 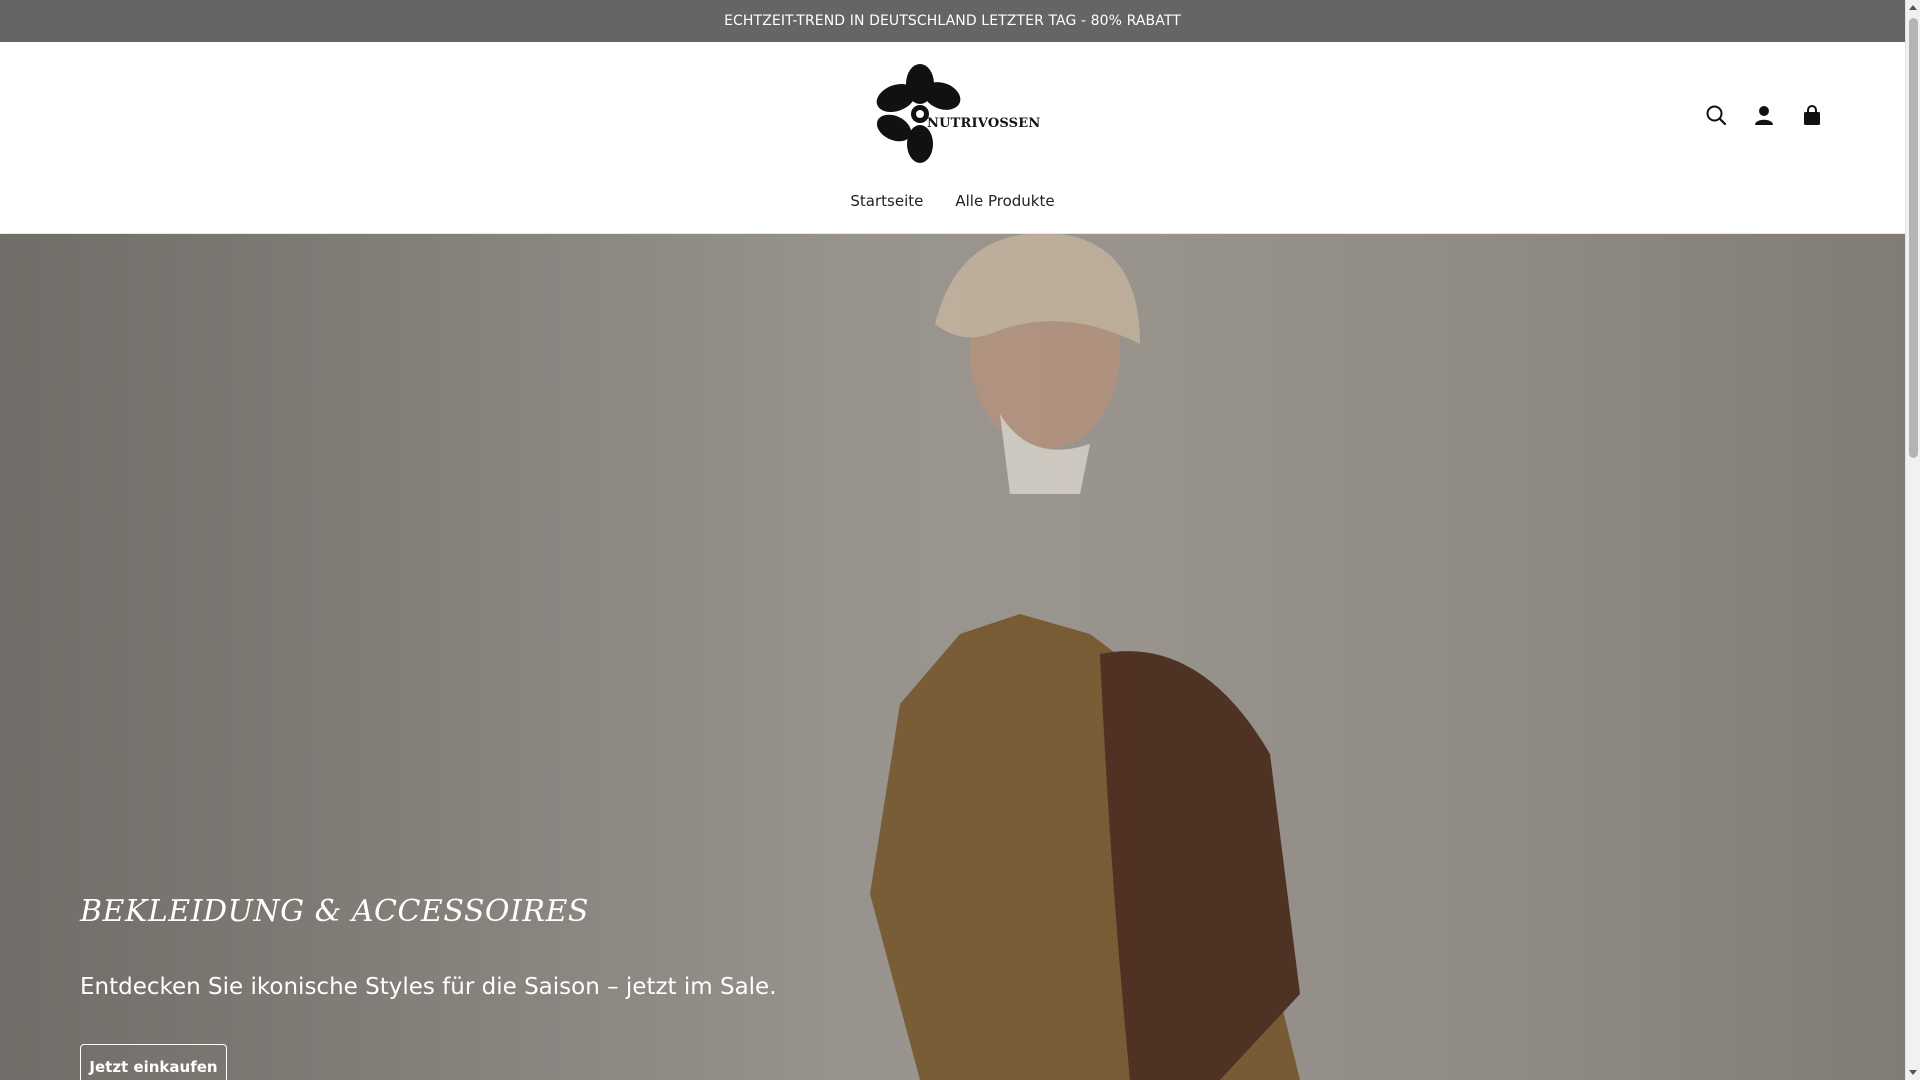 I want to click on brand-logo: NUTRIVOSSEN, so click(x=956, y=114).